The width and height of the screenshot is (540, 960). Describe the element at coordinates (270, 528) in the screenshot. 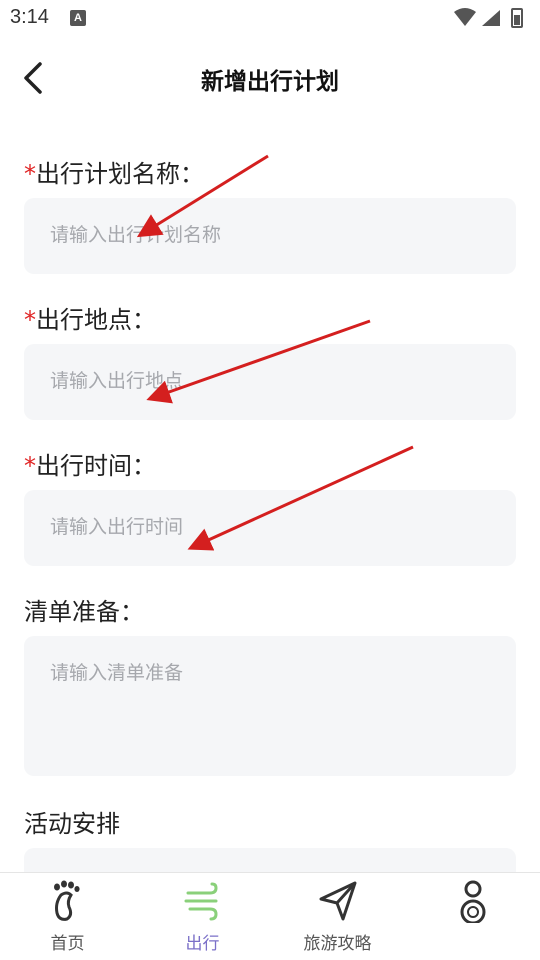

I see `time-input: 请输入出行时间` at that location.